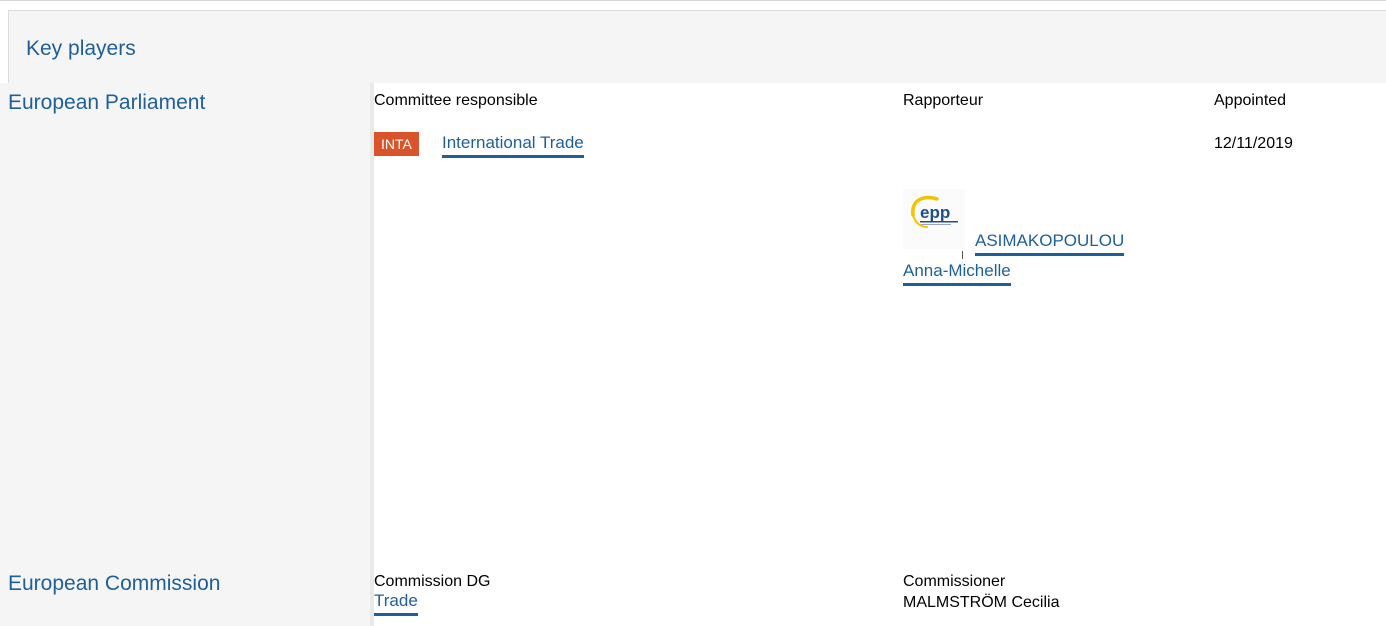 Image resolution: width=1386 pixels, height=626 pixels. What do you see at coordinates (513, 145) in the screenshot?
I see `committee-link: International Trade` at bounding box center [513, 145].